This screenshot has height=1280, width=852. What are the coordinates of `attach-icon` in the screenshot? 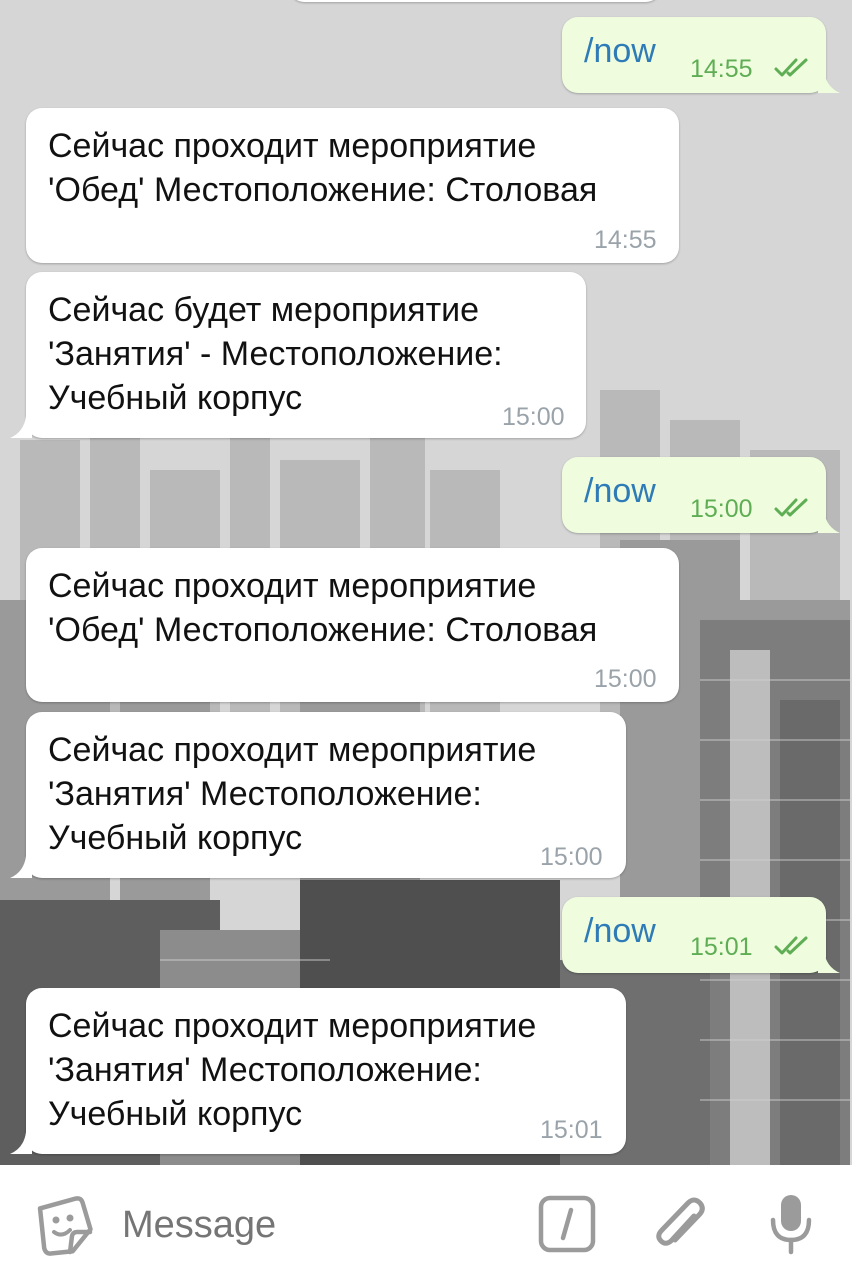 It's located at (681, 1224).